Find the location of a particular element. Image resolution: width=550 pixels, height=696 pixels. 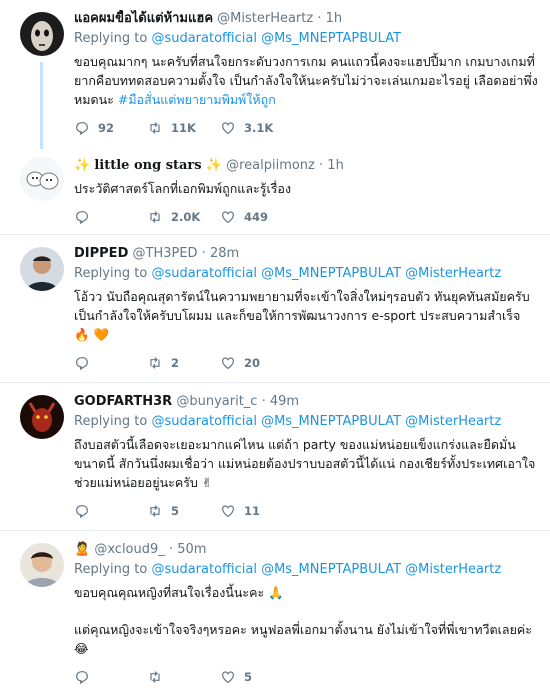

like-button: 449 is located at coordinates (256, 217).